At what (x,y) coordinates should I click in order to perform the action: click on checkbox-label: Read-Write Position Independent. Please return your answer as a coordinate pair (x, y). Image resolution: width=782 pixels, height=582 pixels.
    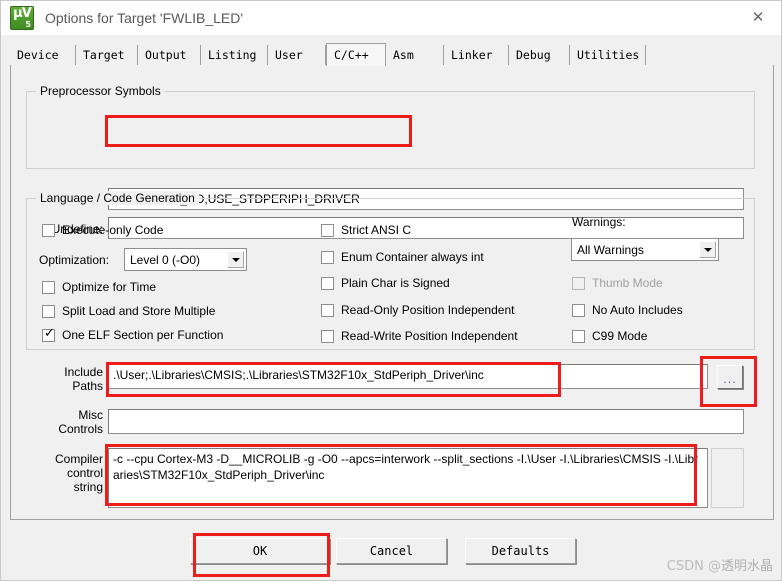
    Looking at the image, I should click on (429, 336).